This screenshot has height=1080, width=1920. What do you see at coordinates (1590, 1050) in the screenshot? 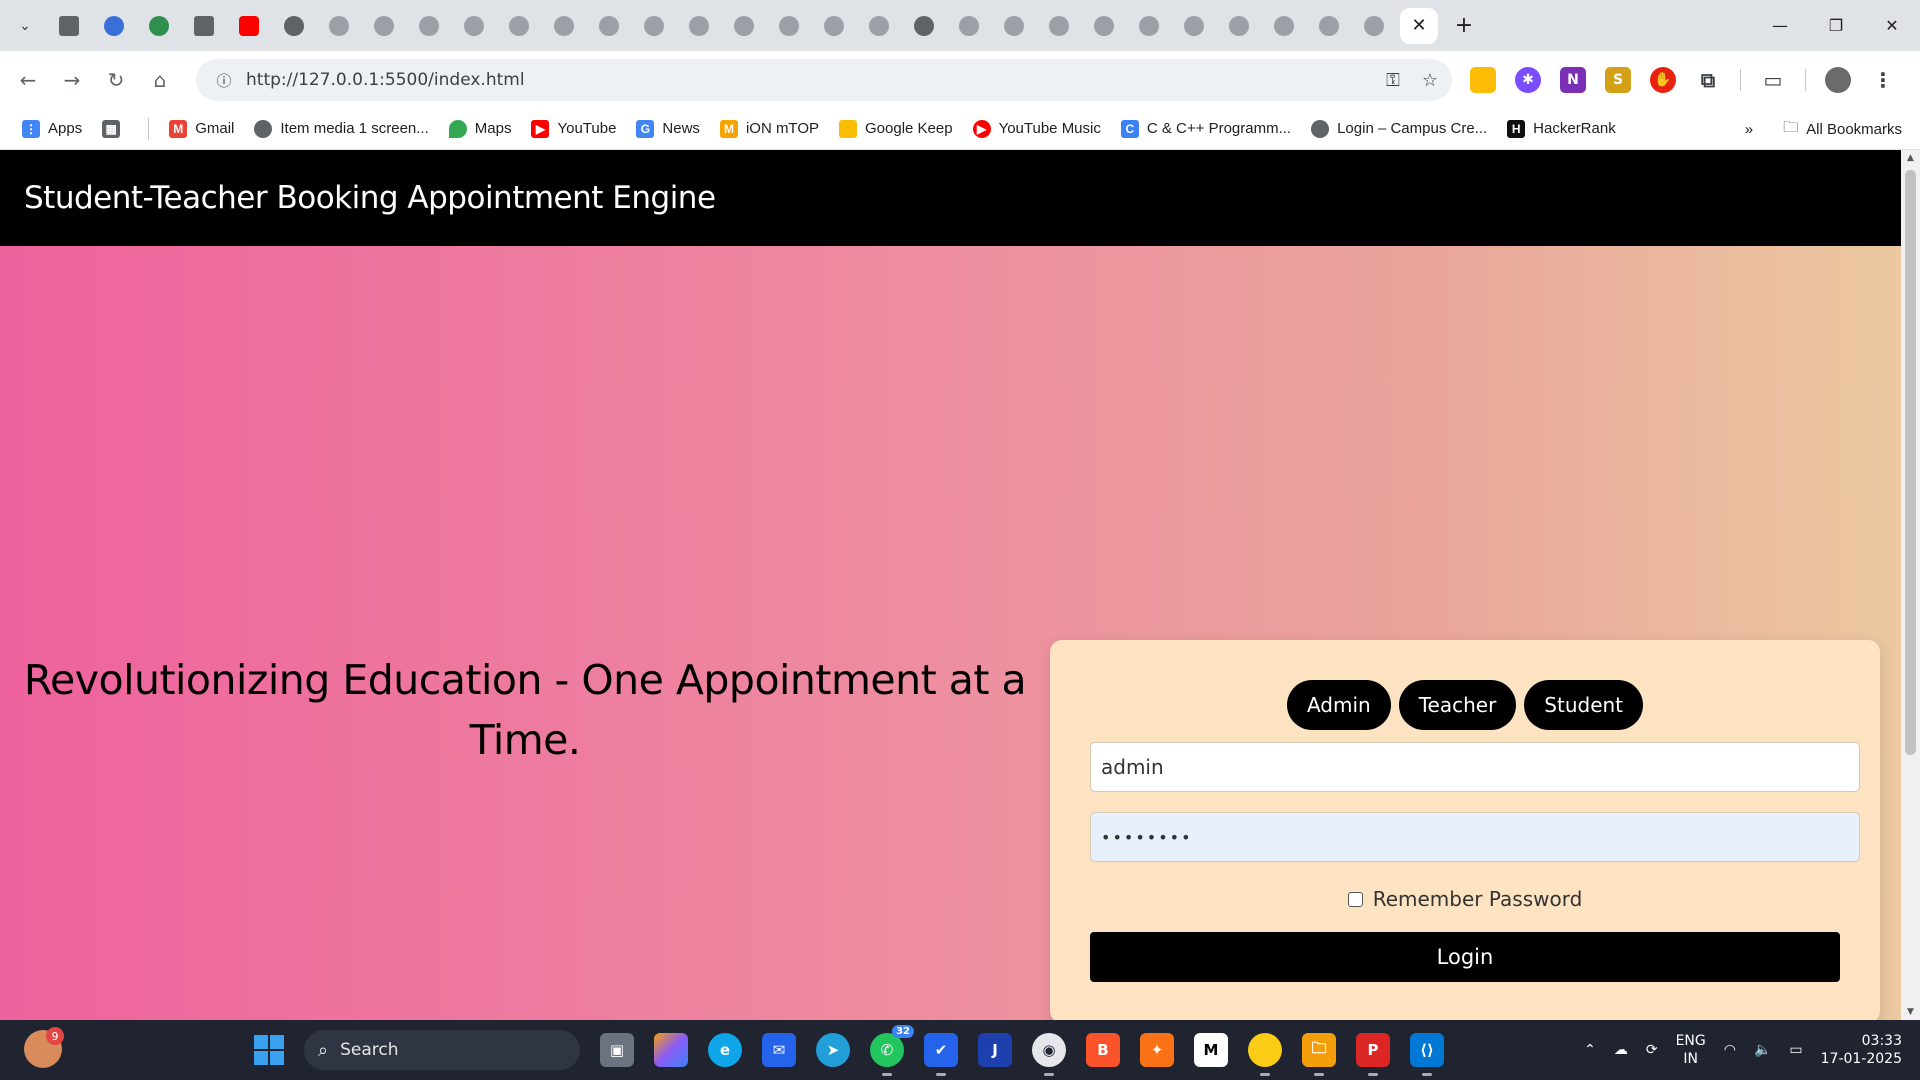
I see `tray-chevron-icon: ⌃` at bounding box center [1590, 1050].